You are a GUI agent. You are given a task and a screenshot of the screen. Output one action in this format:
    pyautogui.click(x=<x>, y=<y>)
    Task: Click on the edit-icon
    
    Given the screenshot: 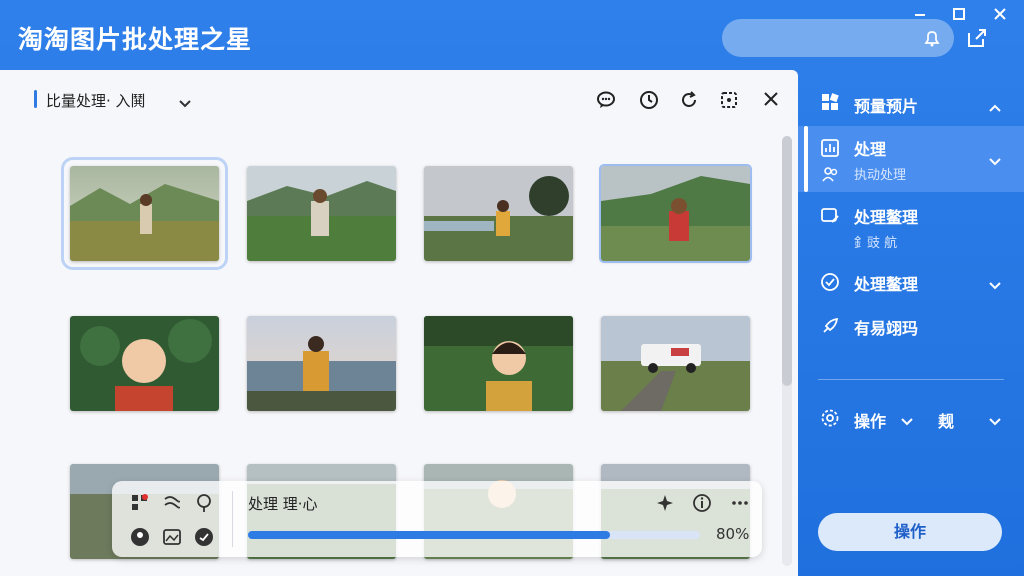 What is the action you would take?
    pyautogui.click(x=830, y=218)
    